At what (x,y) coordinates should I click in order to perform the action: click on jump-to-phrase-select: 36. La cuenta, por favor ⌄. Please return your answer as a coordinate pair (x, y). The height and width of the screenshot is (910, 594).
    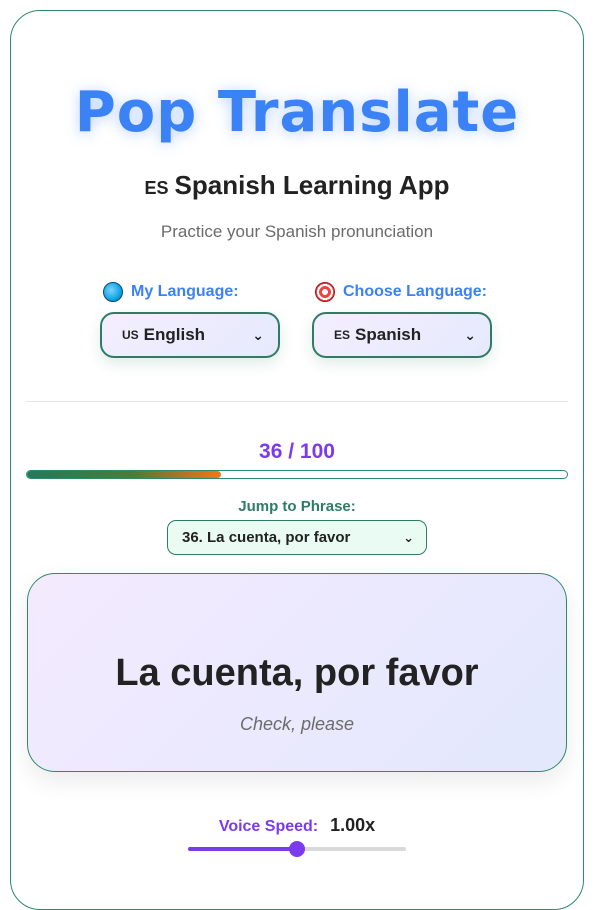
    Looking at the image, I should click on (297, 537).